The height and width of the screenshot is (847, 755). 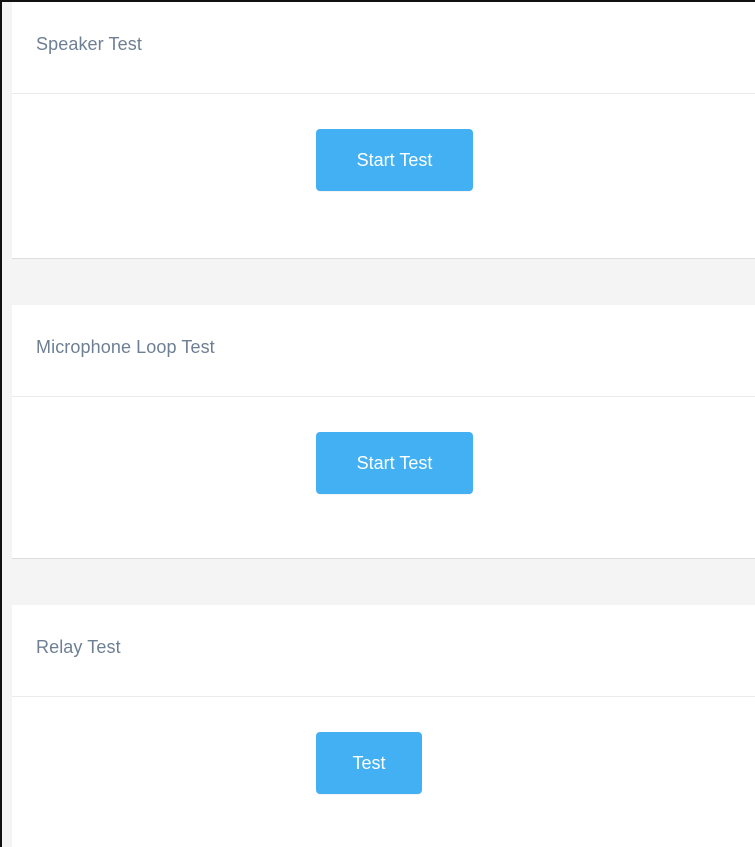 What do you see at coordinates (383, 351) in the screenshot?
I see `microphone-loop-test-header: Microphone Loop Test` at bounding box center [383, 351].